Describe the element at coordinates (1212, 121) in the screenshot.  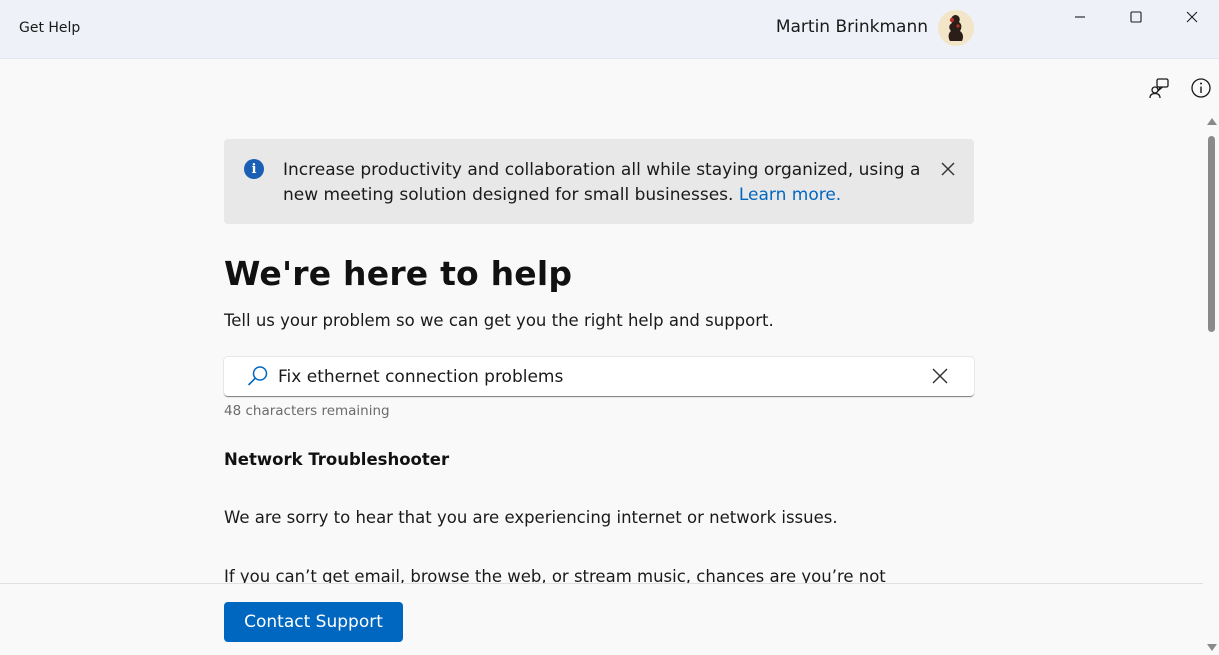
I see `scroll-up-arrow-icon` at that location.